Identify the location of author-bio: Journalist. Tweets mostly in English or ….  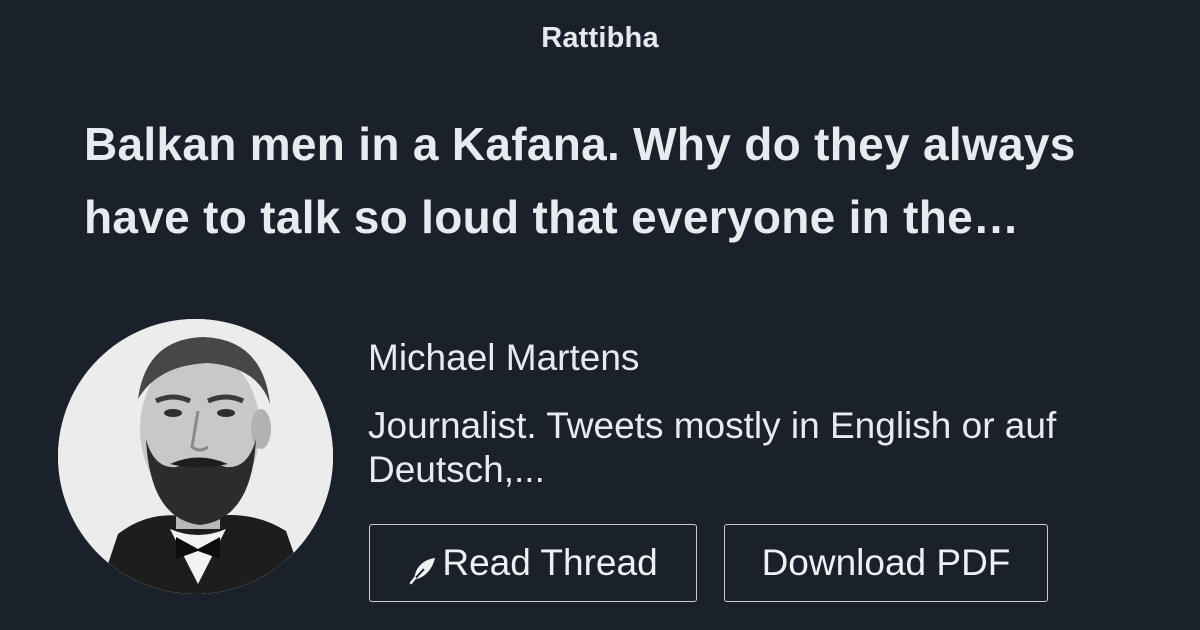
(712, 447).